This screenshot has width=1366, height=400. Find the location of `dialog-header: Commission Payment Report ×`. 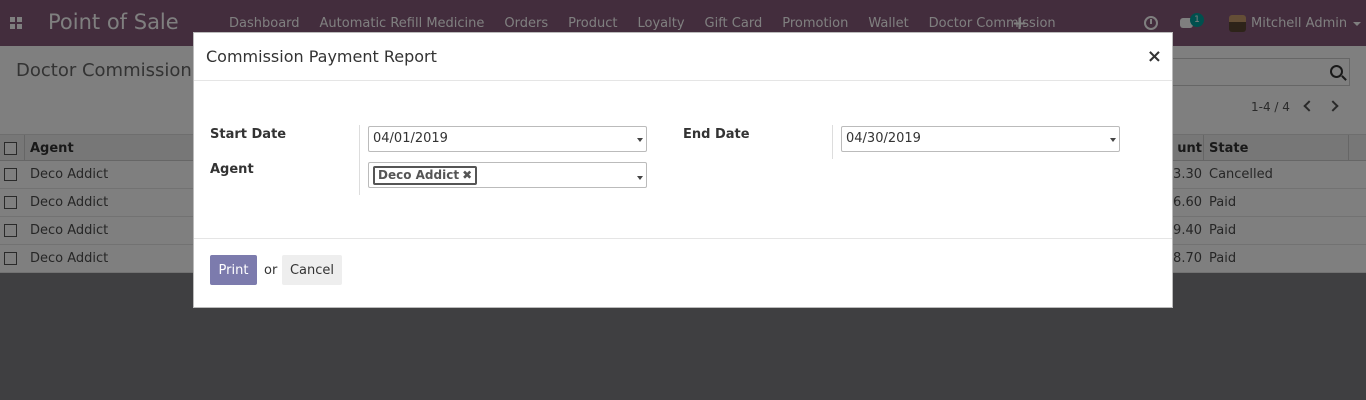

dialog-header: Commission Payment Report × is located at coordinates (683, 57).